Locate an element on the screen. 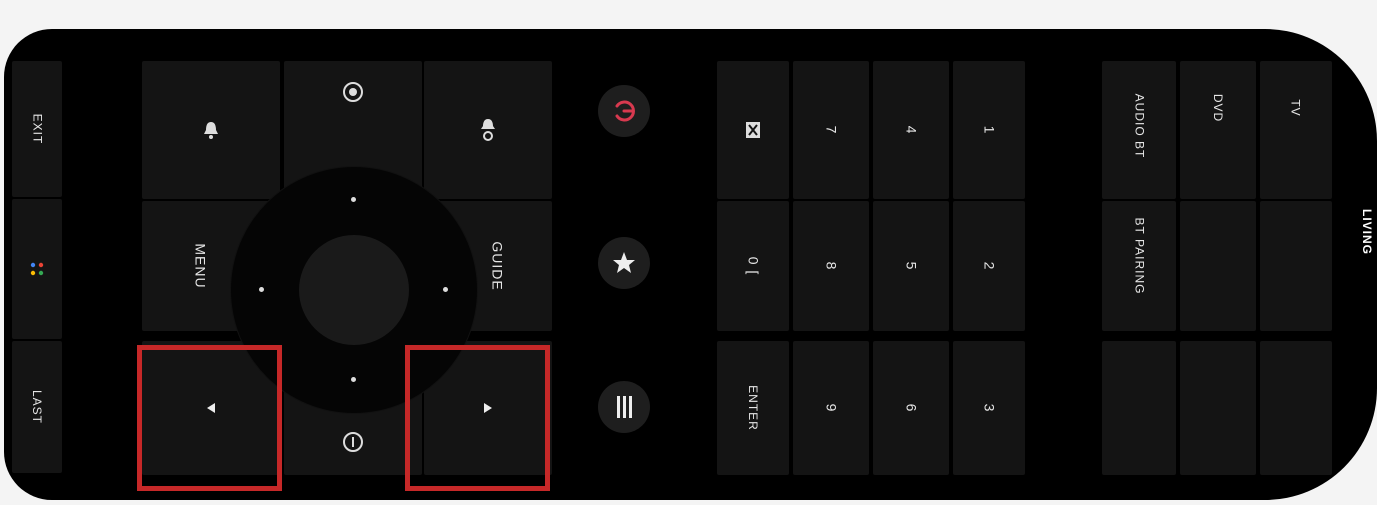  key-9: 9 is located at coordinates (831, 408).